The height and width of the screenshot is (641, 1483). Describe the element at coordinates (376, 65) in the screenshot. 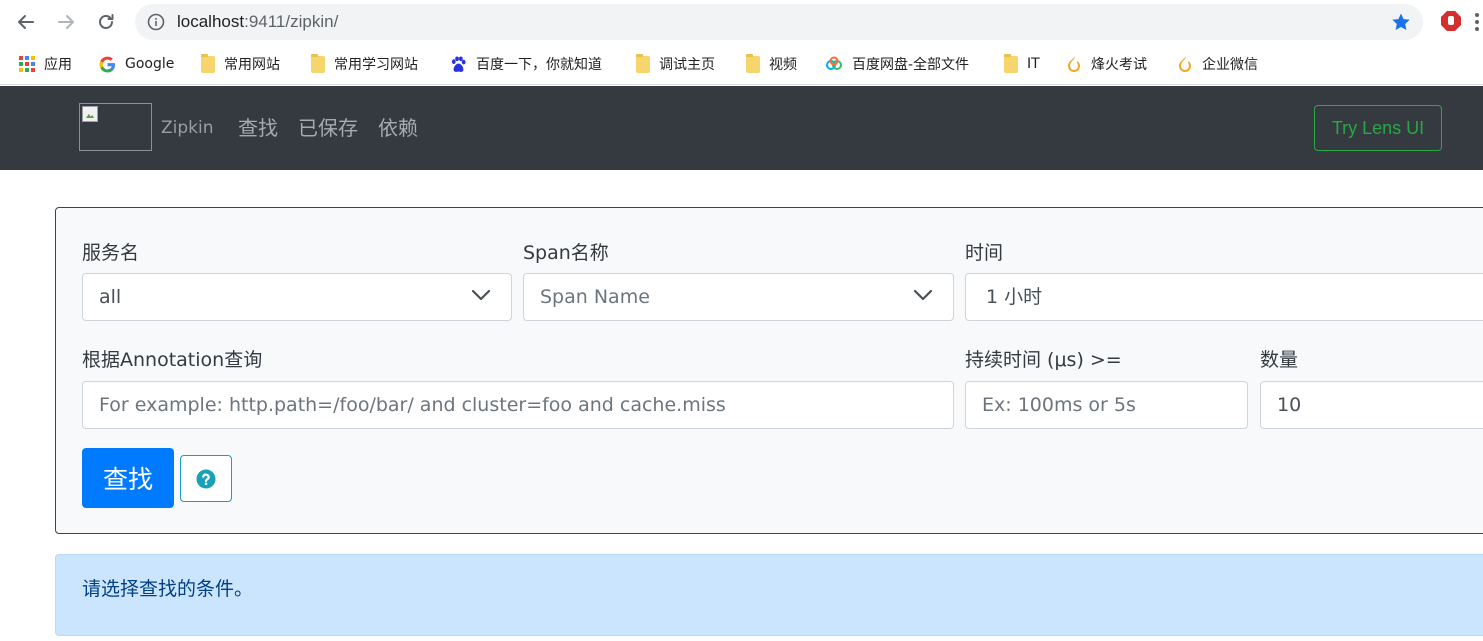

I see `bookmark-label: 常用学习网站` at that location.